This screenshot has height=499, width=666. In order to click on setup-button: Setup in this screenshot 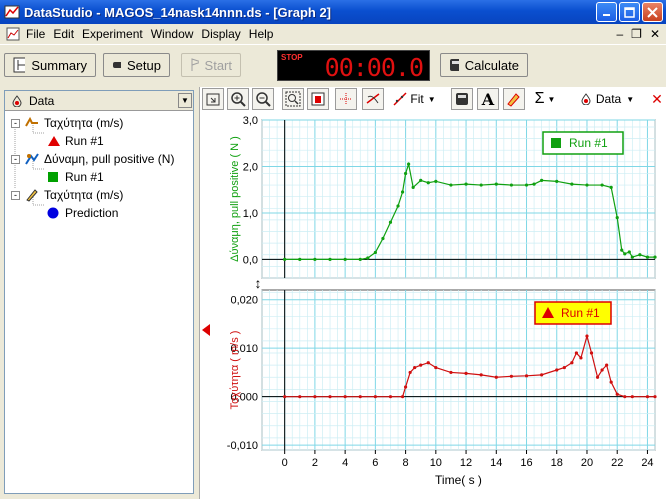, I will do `click(136, 65)`.